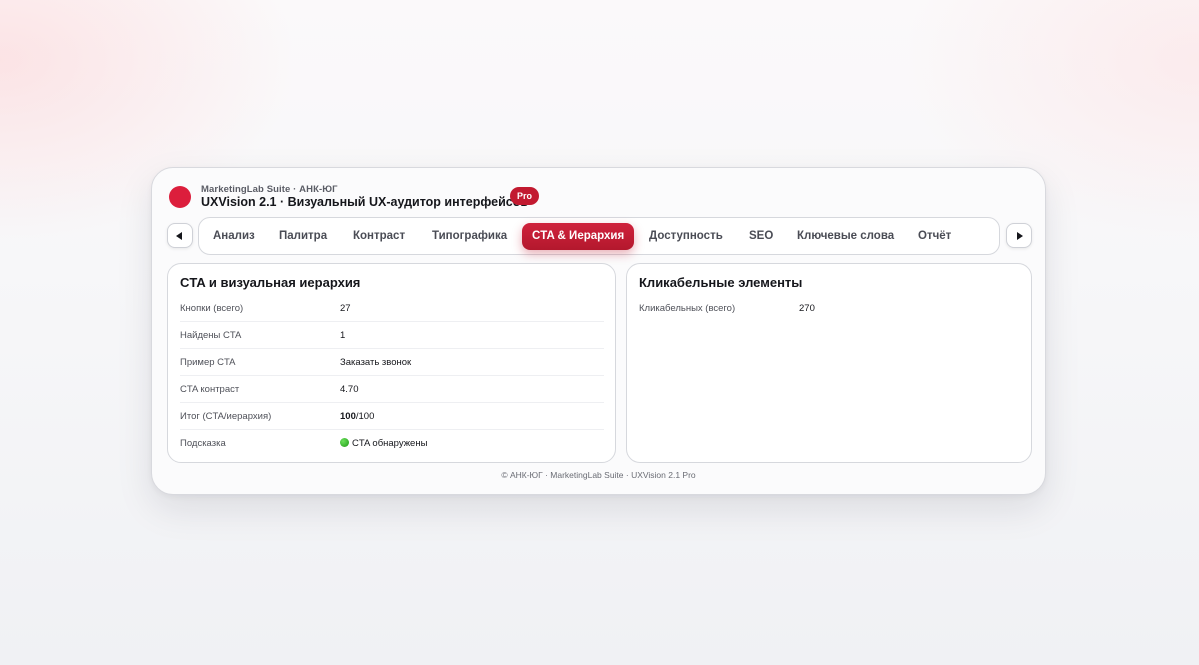 This screenshot has width=1199, height=665. What do you see at coordinates (349, 389) in the screenshot?
I see `metric-value: 4.70` at bounding box center [349, 389].